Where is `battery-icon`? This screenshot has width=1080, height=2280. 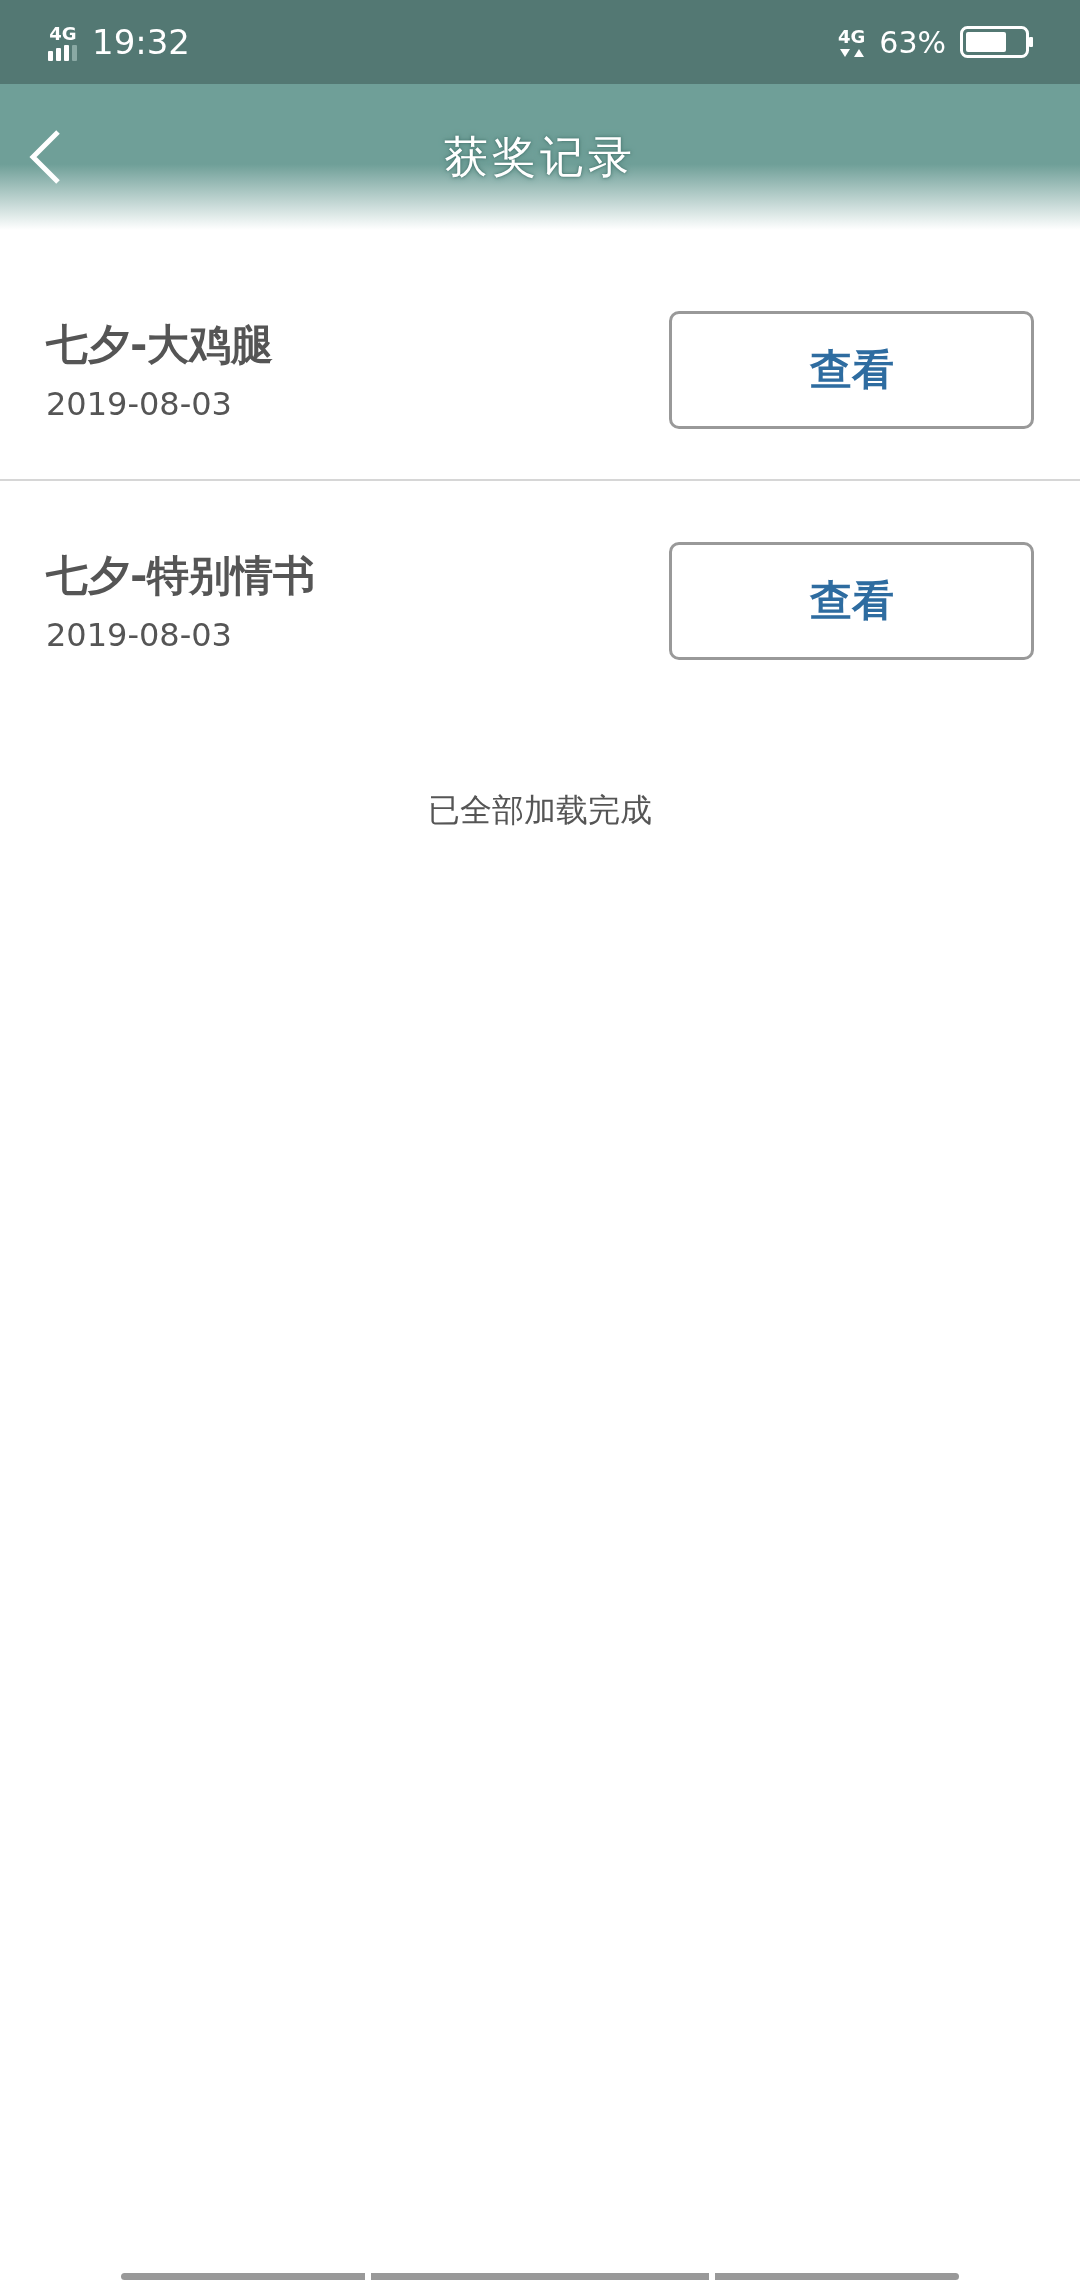 battery-icon is located at coordinates (997, 42).